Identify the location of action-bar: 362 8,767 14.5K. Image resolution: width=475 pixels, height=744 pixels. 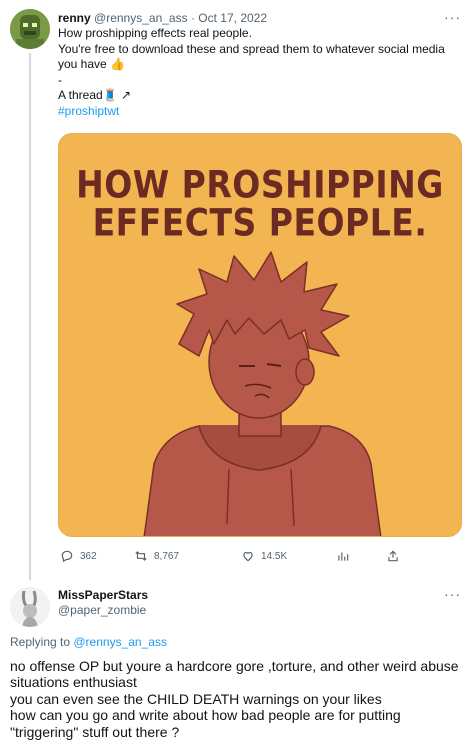
(260, 556).